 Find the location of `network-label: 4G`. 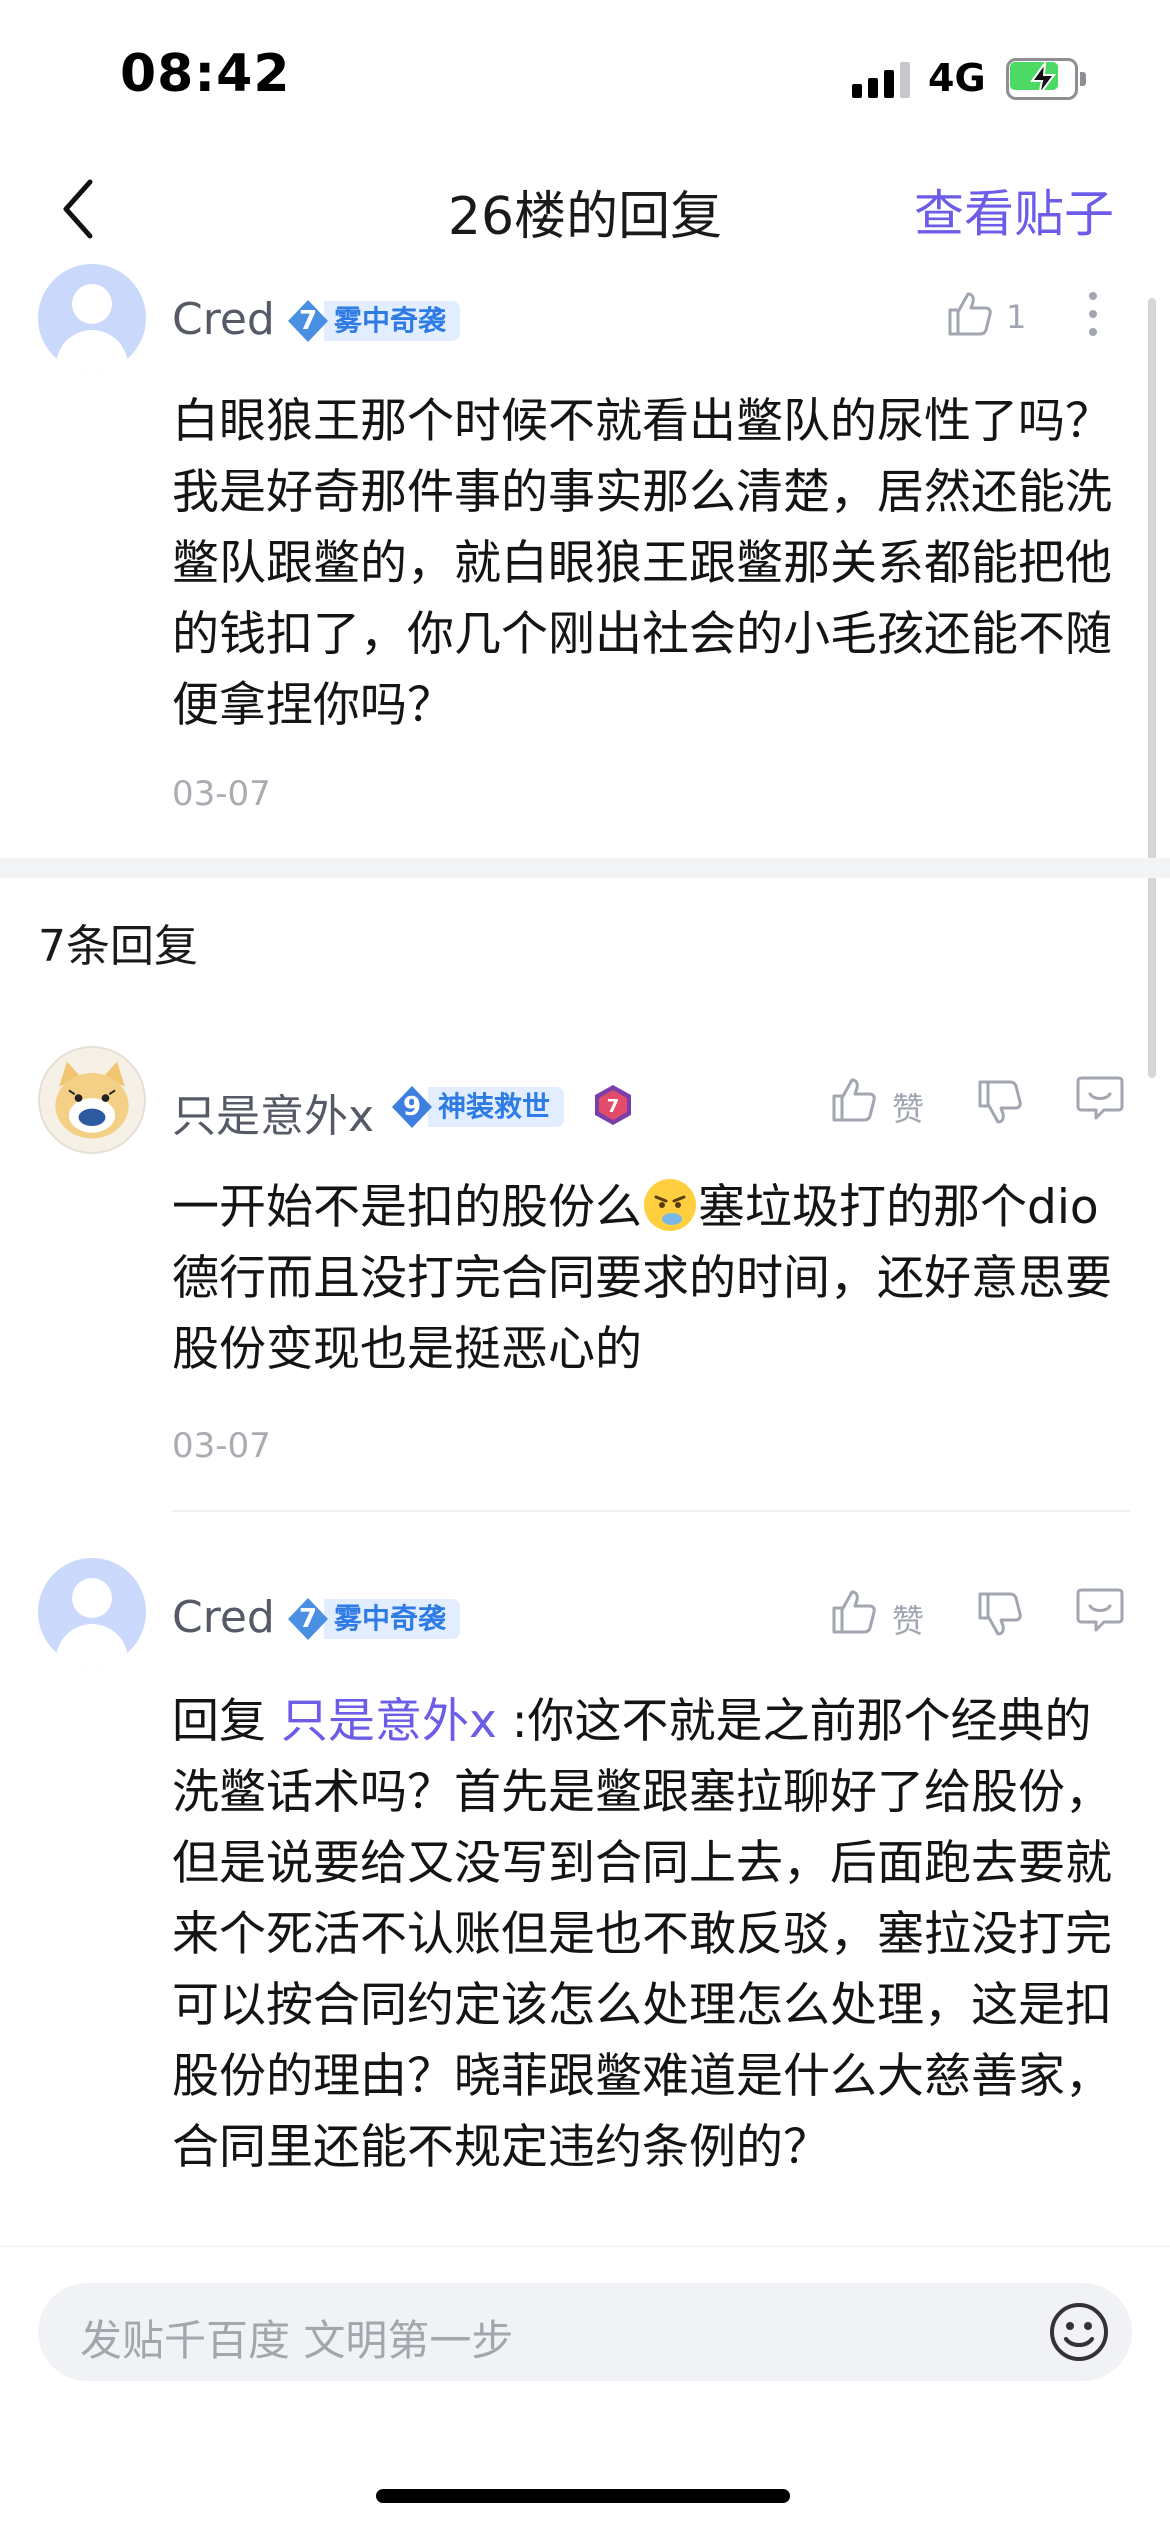

network-label: 4G is located at coordinates (957, 78).